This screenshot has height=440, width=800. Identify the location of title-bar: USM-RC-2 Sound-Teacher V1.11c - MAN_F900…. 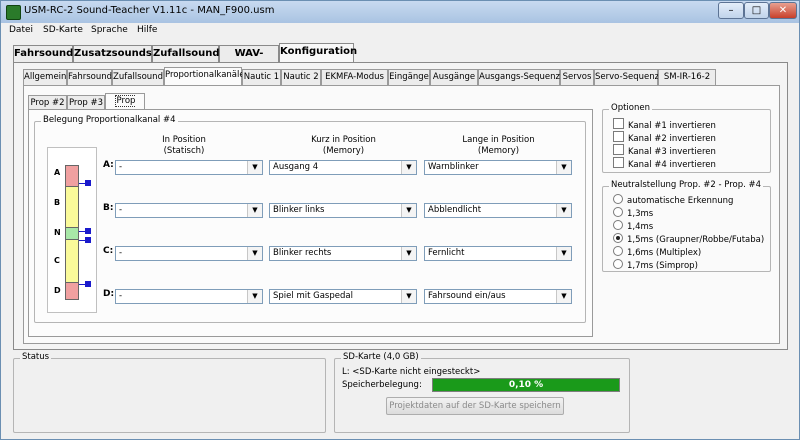
(400, 12).